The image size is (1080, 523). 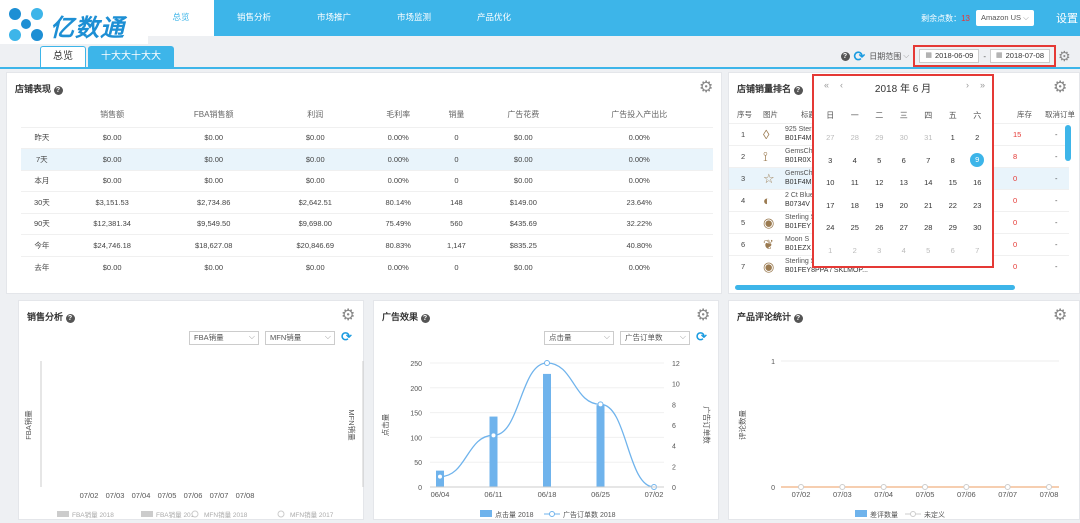 I want to click on marketplace-select: Amazon US ⌵, so click(x=1005, y=18).